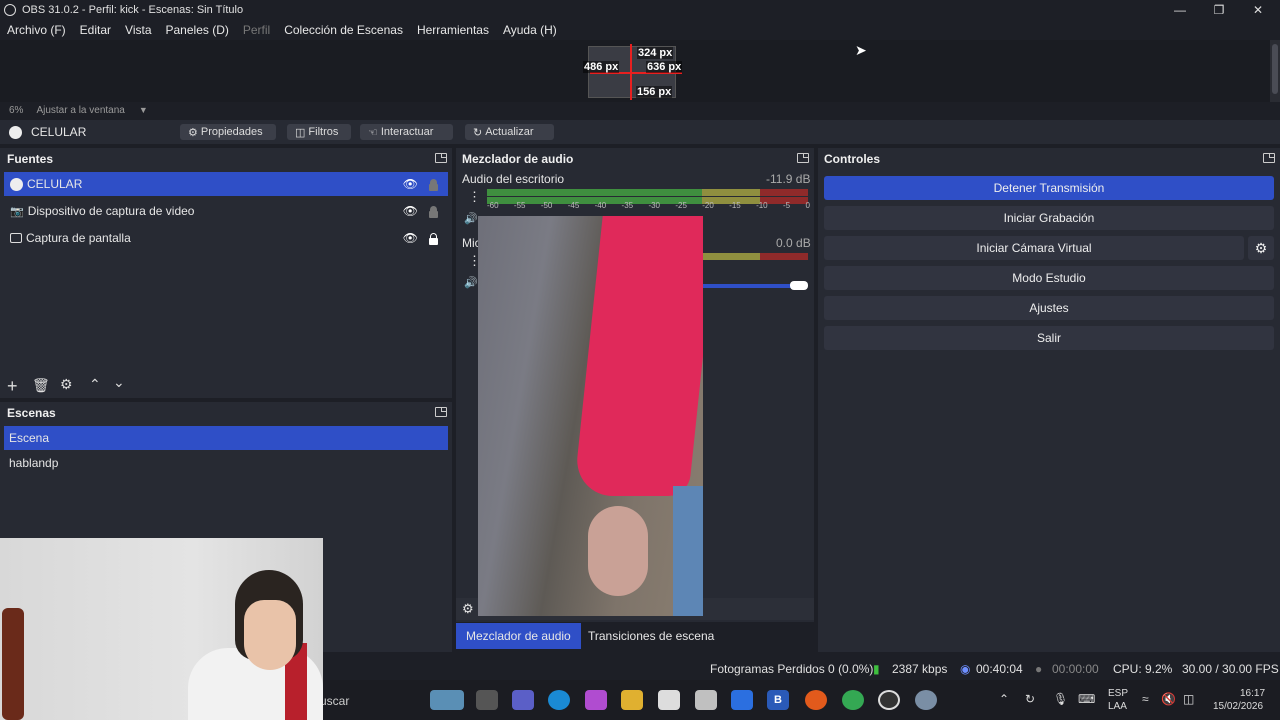 The width and height of the screenshot is (1280, 720). I want to click on language-top: ESP, so click(1118, 693).